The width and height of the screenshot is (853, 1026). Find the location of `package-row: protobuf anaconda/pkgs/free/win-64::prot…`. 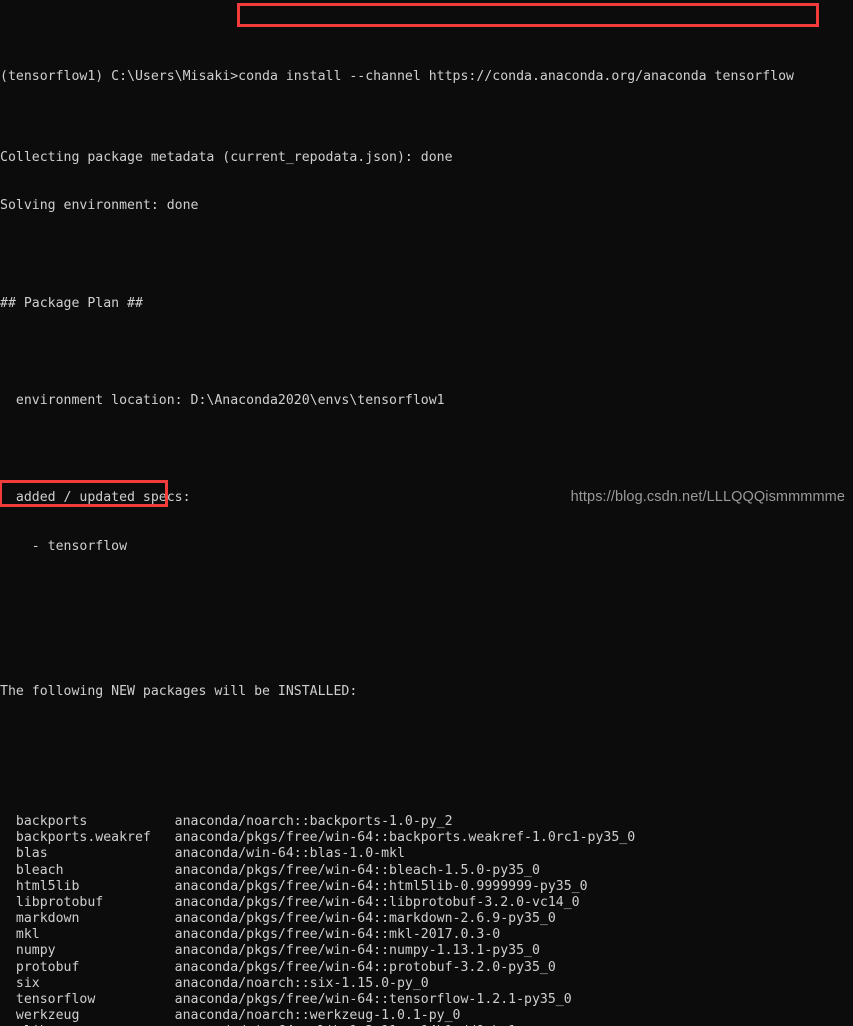

package-row: protobuf anaconda/pkgs/free/win-64::prot… is located at coordinates (426, 968).